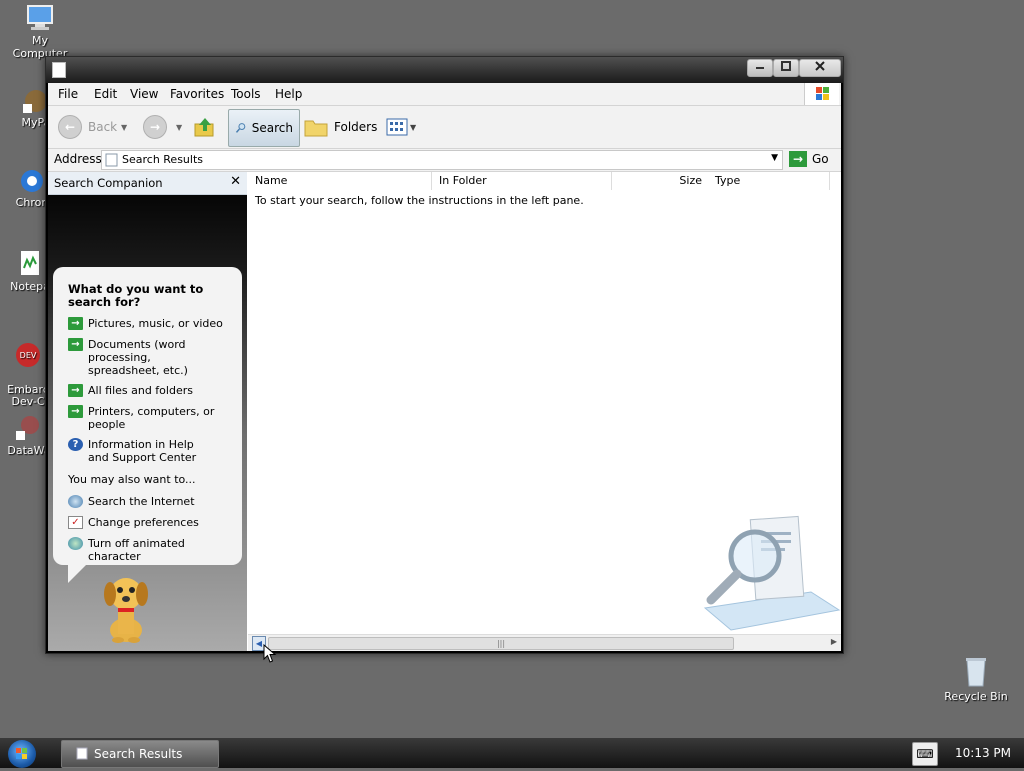 This screenshot has height=771, width=1024. I want to click on menu-edit: Edit, so click(105, 94).